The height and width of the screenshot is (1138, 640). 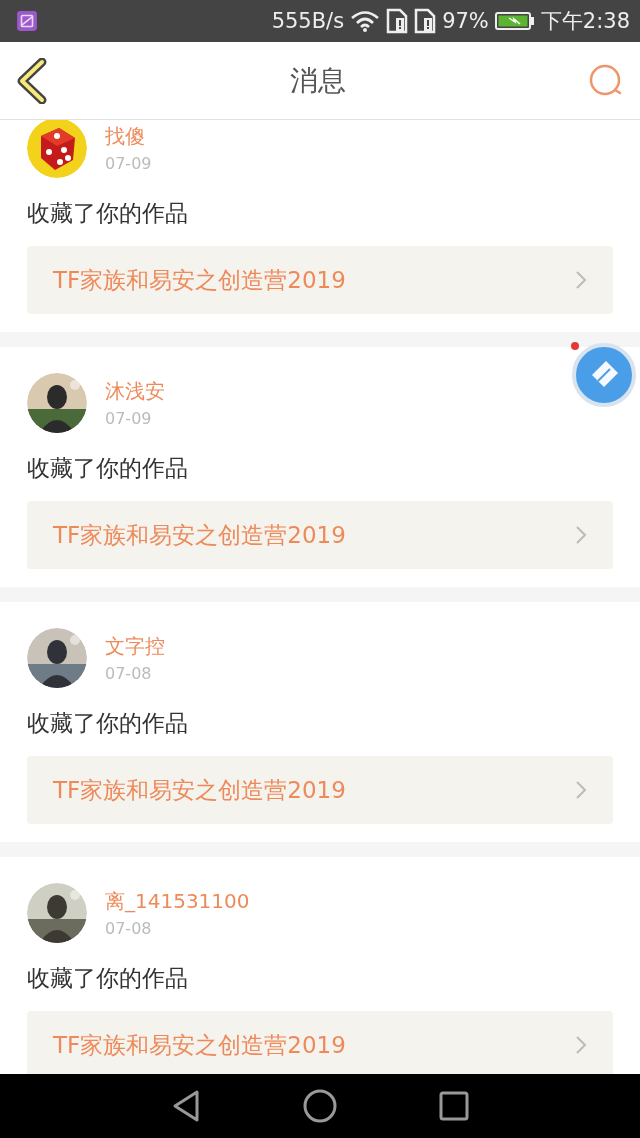 What do you see at coordinates (365, 21) in the screenshot?
I see `wifi-icon` at bounding box center [365, 21].